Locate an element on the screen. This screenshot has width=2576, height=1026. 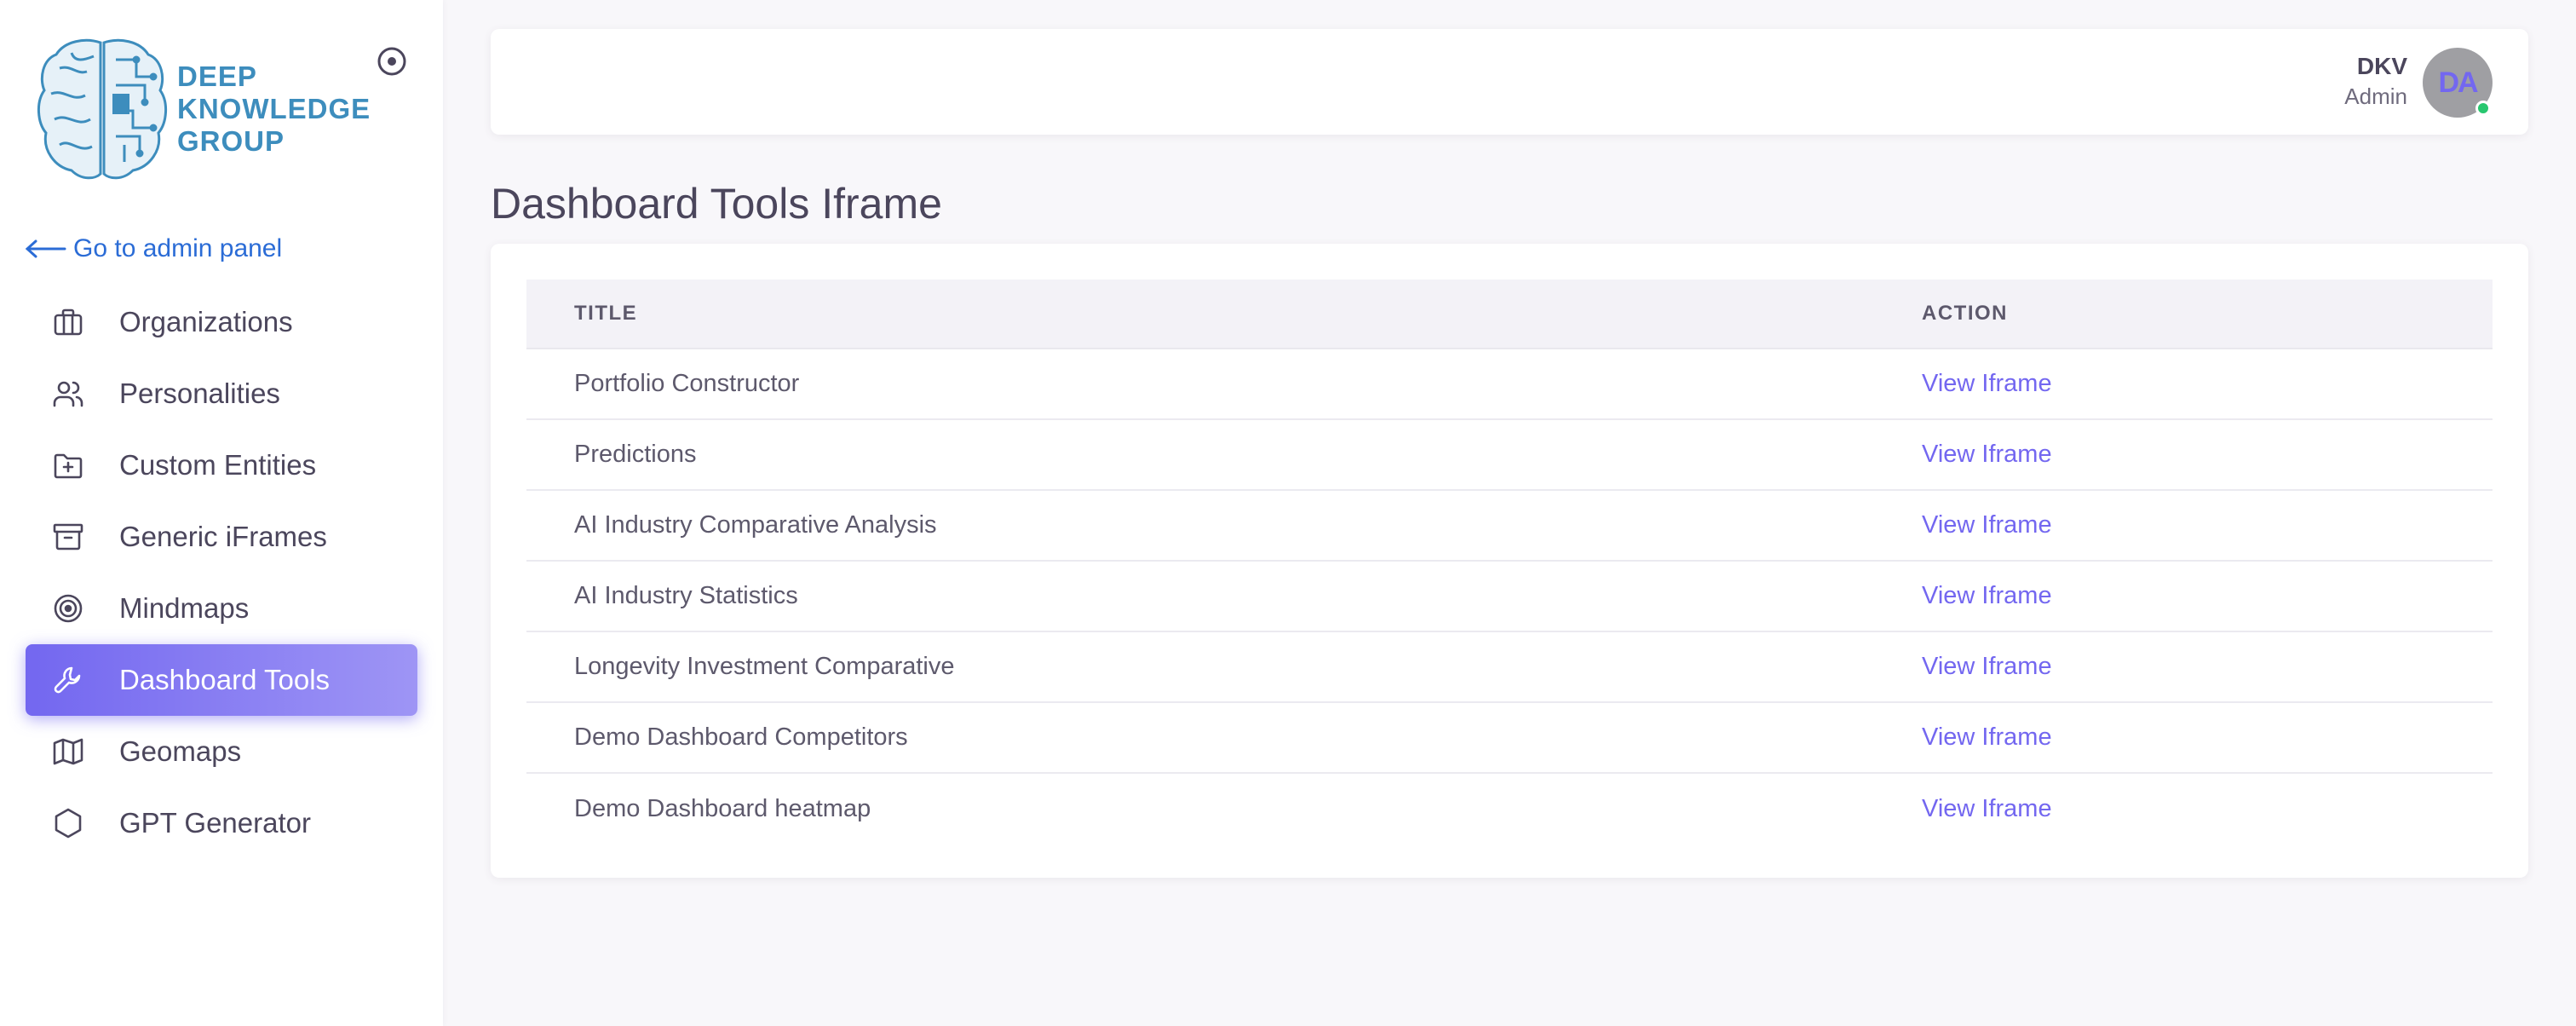
hexagon-icon is located at coordinates (68, 823).